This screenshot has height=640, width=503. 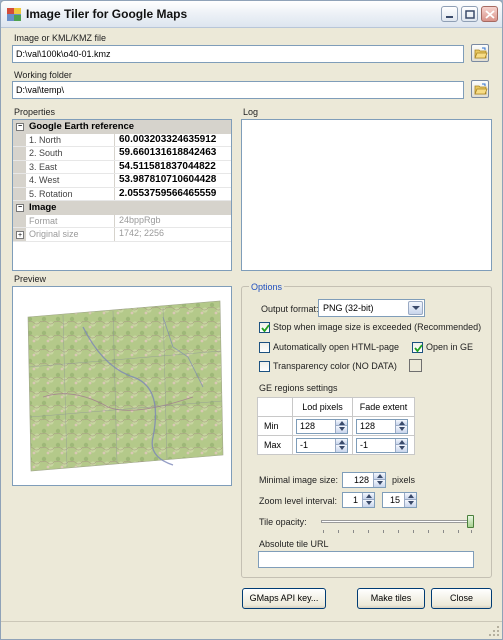 I want to click on property-category-image: − Image, so click(x=122, y=208).